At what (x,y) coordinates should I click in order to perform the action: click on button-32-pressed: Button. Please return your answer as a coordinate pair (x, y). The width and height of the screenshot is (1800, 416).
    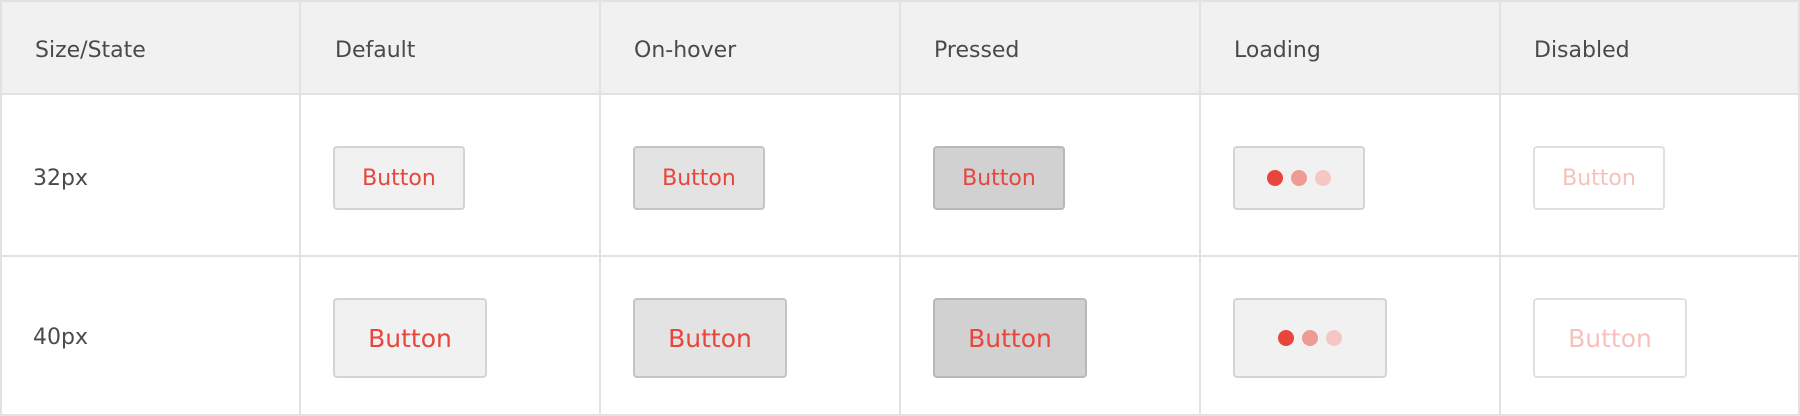
    Looking at the image, I should click on (999, 178).